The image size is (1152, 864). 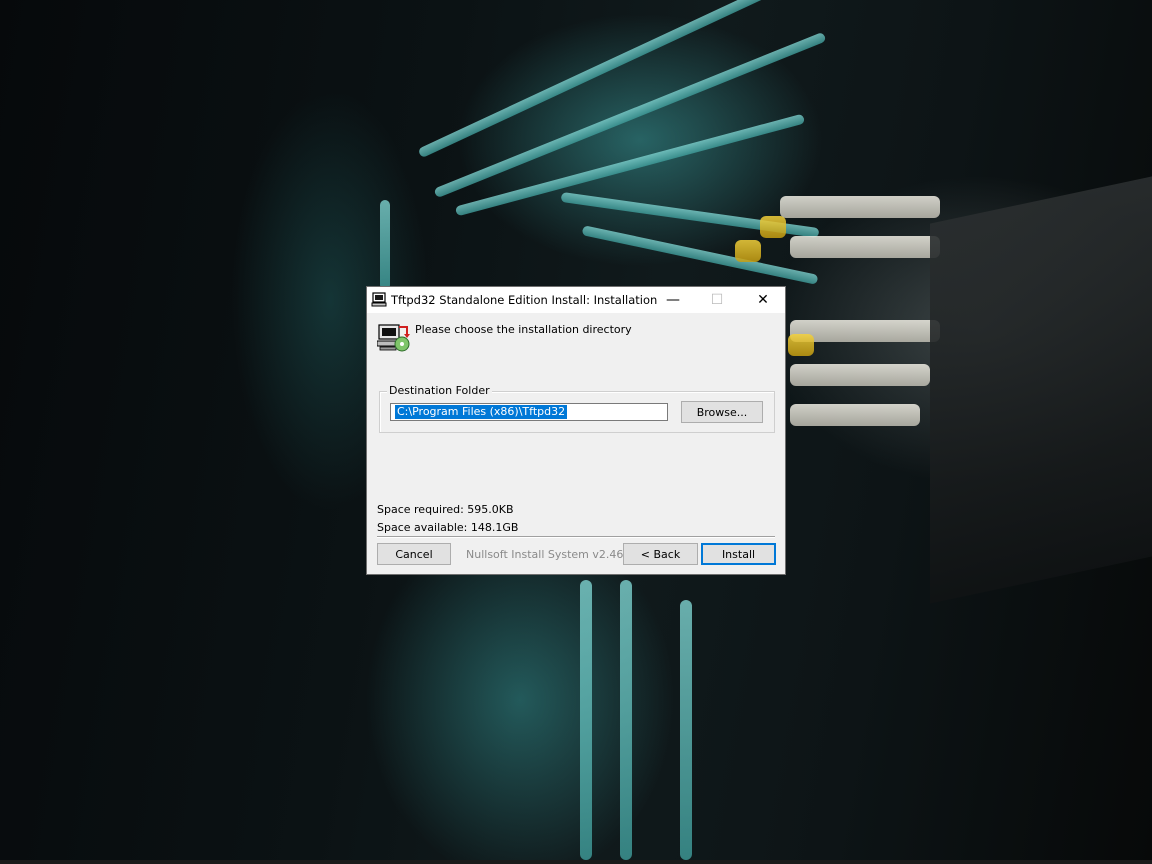 I want to click on branding-divider, so click(x=576, y=537).